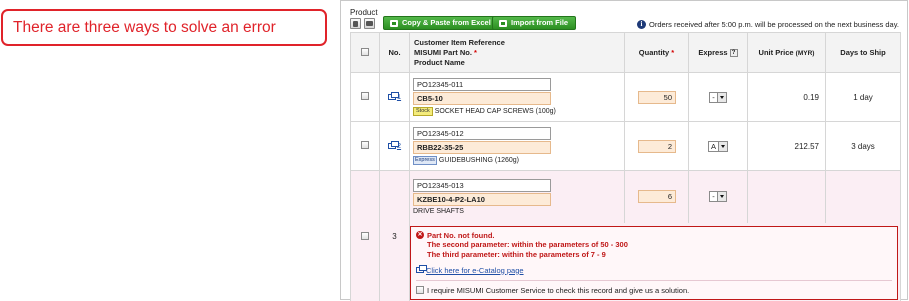 The height and width of the screenshot is (301, 909). I want to click on error-title: Part No. not found., so click(461, 235).